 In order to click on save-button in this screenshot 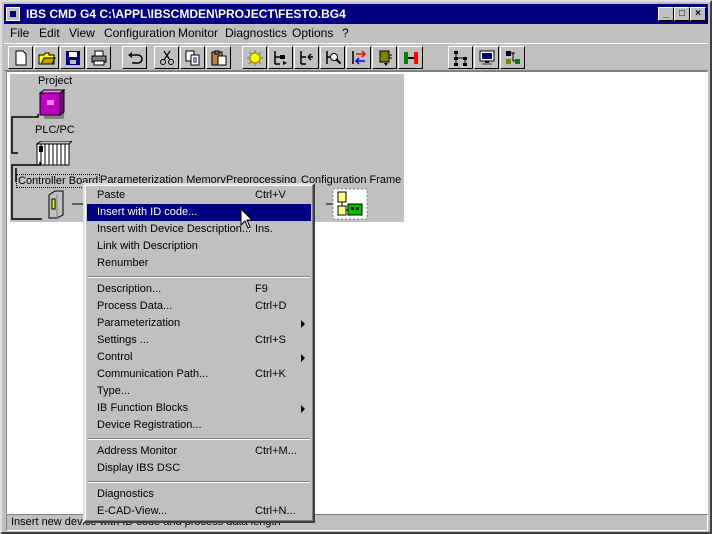, I will do `click(72, 57)`.